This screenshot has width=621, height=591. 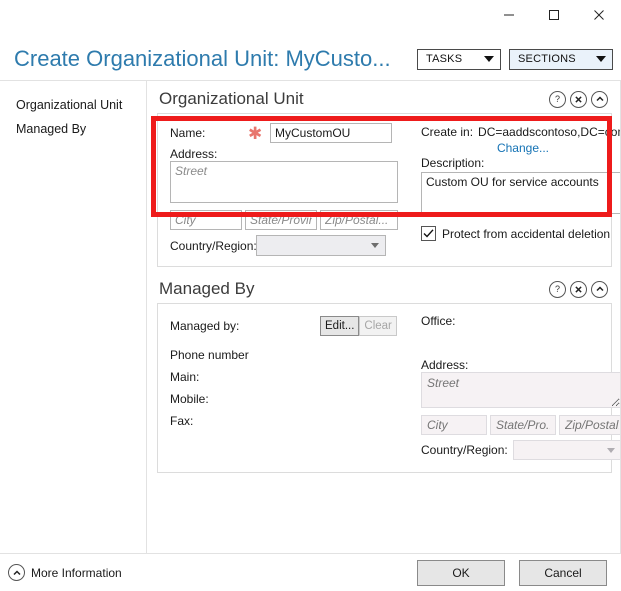 I want to click on description-input, so click(x=520, y=193).